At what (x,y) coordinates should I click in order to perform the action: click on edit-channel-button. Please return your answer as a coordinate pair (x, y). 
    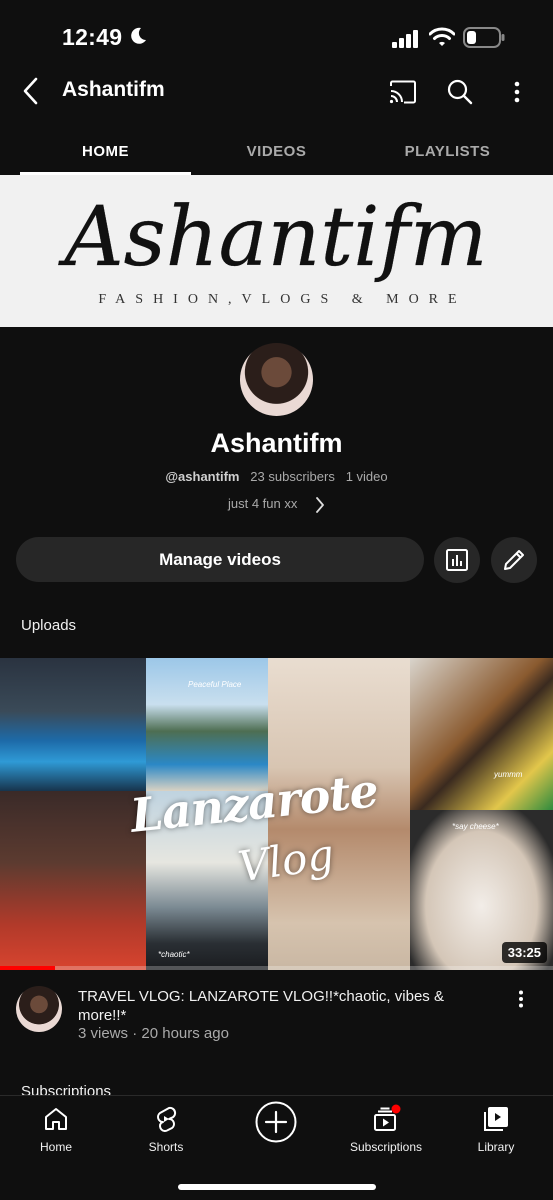
    Looking at the image, I should click on (514, 560).